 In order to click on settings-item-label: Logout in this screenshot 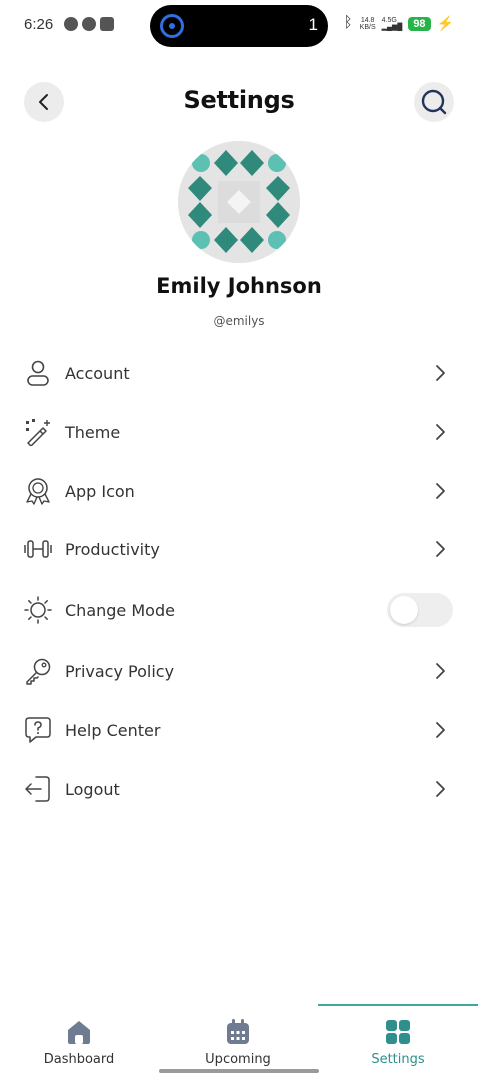, I will do `click(92, 789)`.